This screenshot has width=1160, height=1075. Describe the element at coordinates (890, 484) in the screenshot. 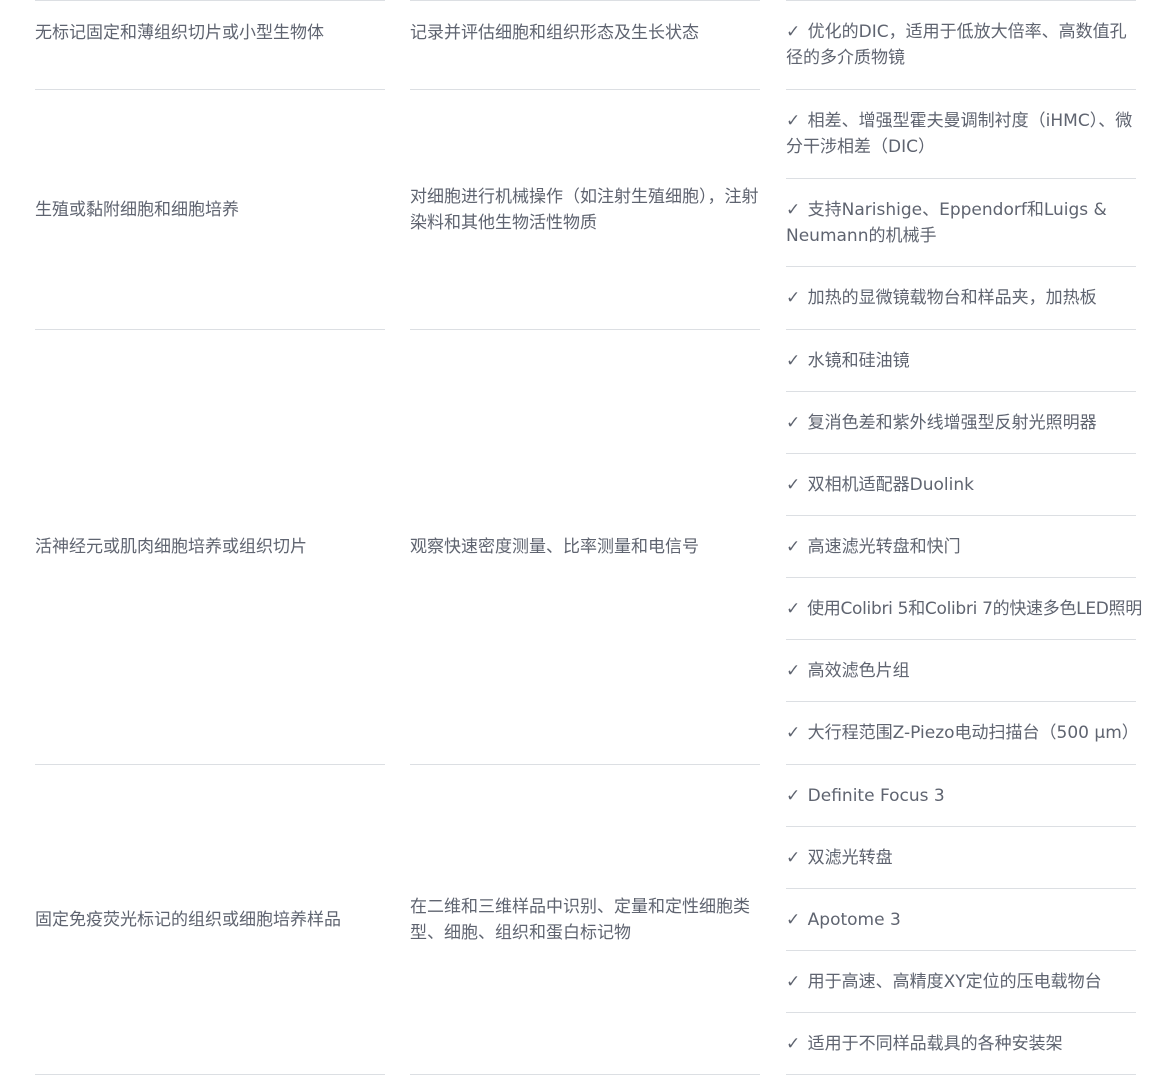

I see `feature-text: 双相机适配器Duolink` at that location.